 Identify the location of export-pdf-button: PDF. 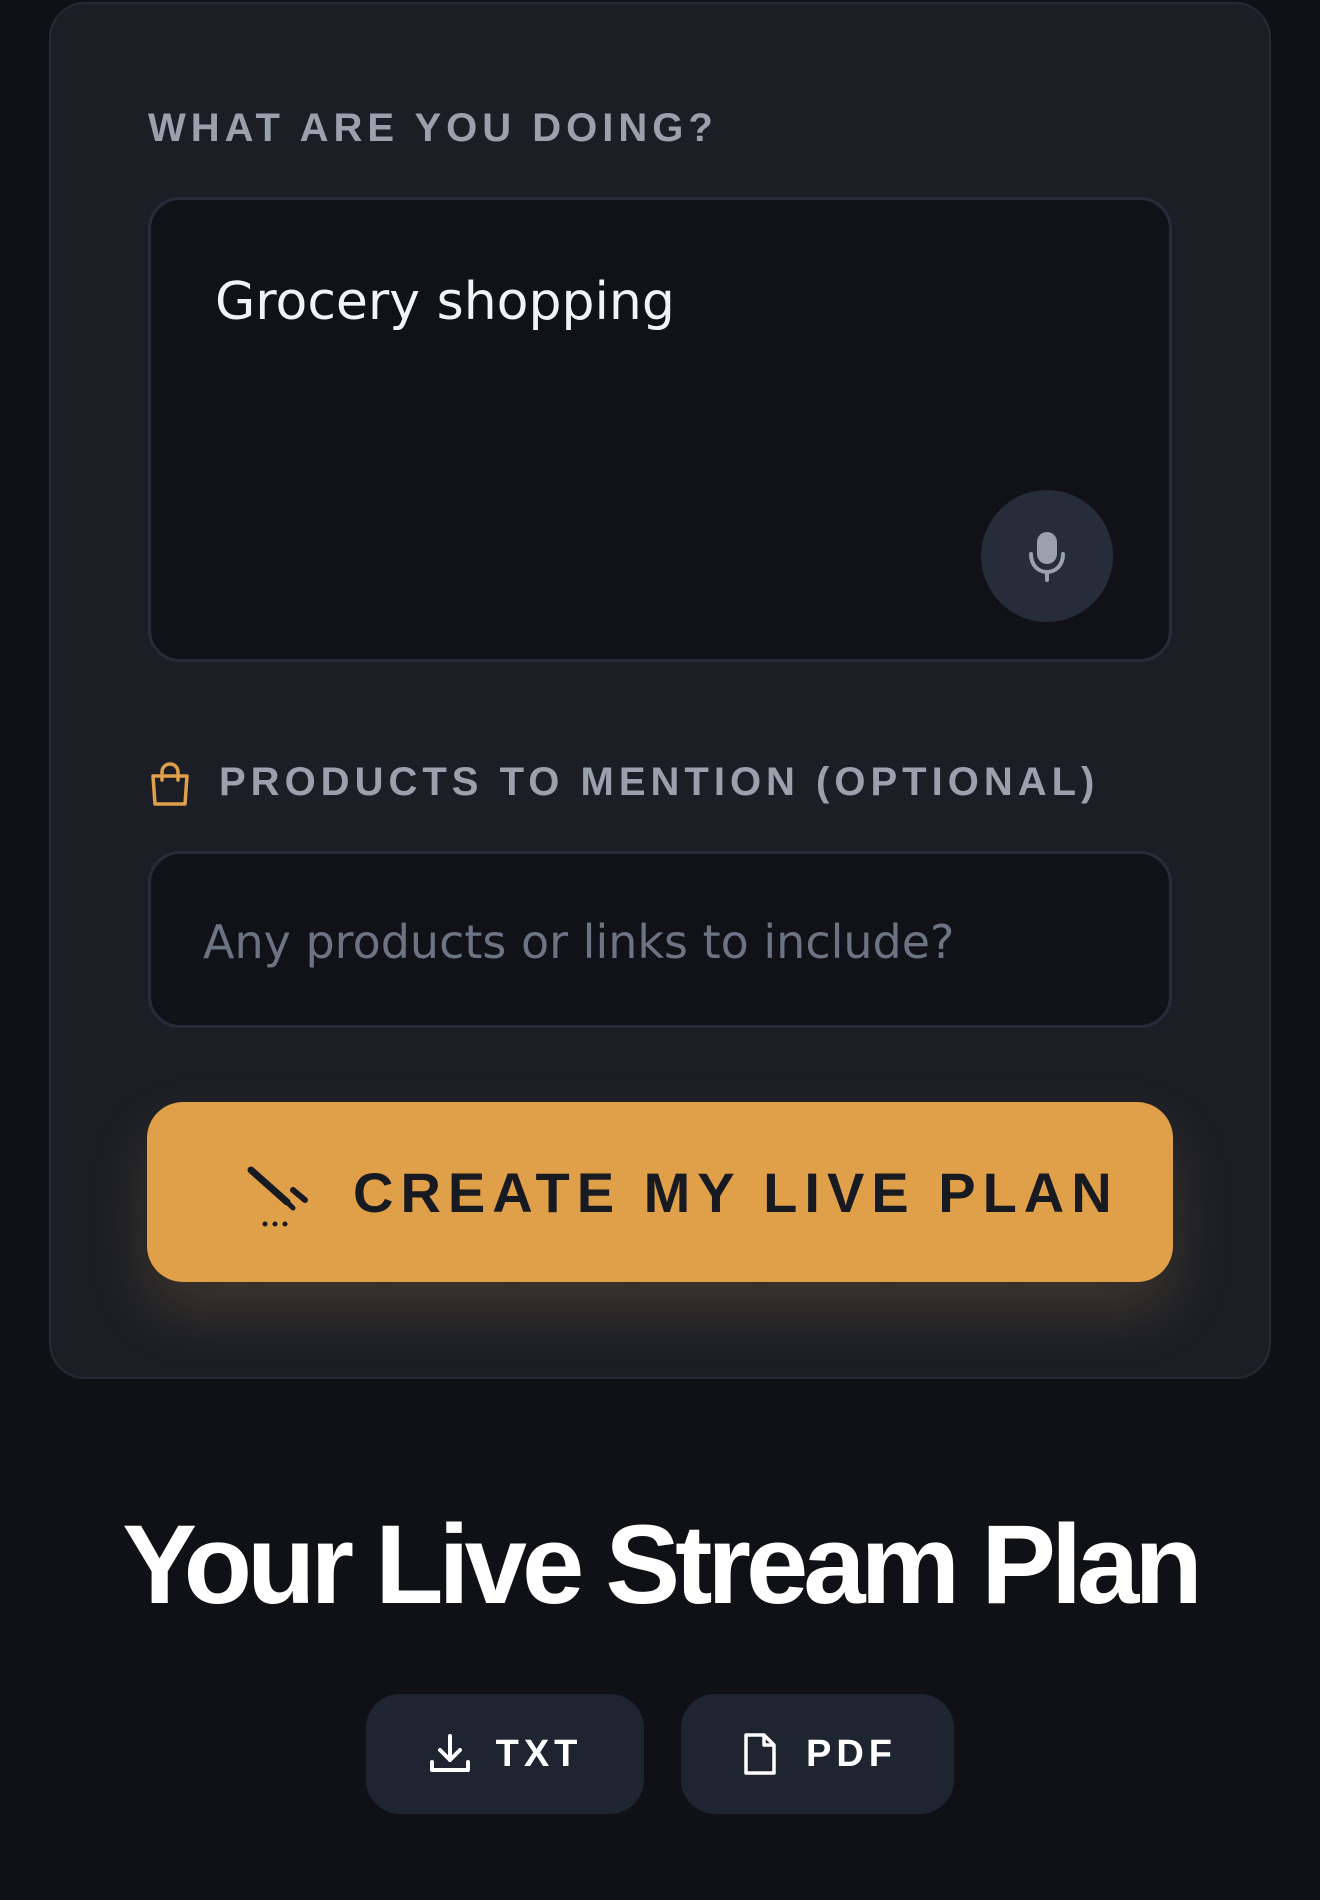
(817, 1754).